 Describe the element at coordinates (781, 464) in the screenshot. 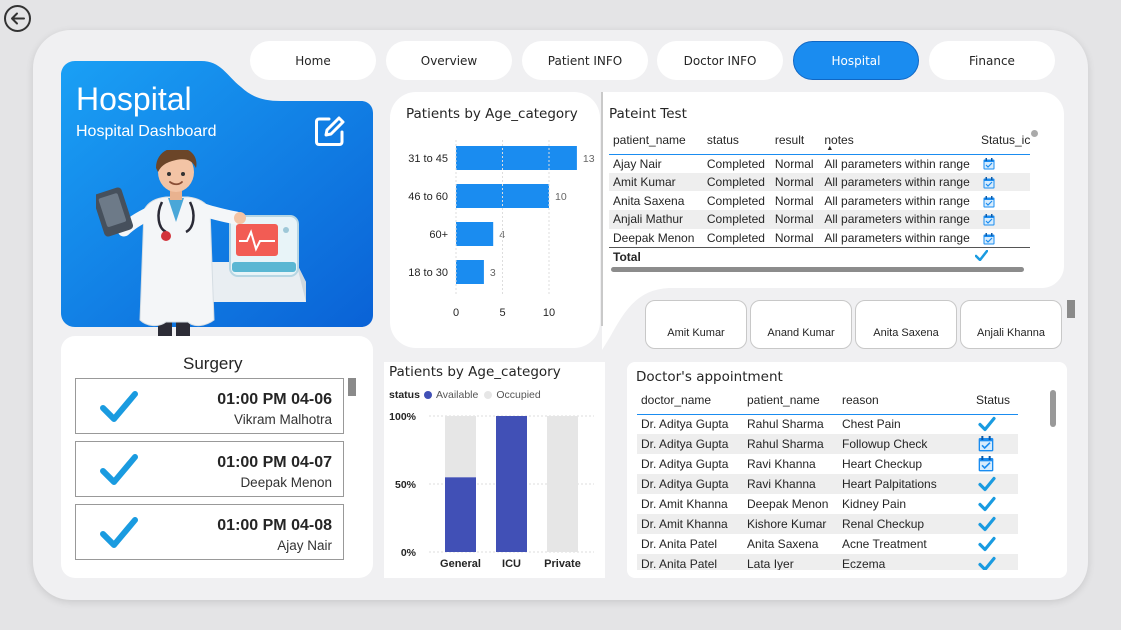

I see `cell-patient-name: Ravi Khanna` at that location.